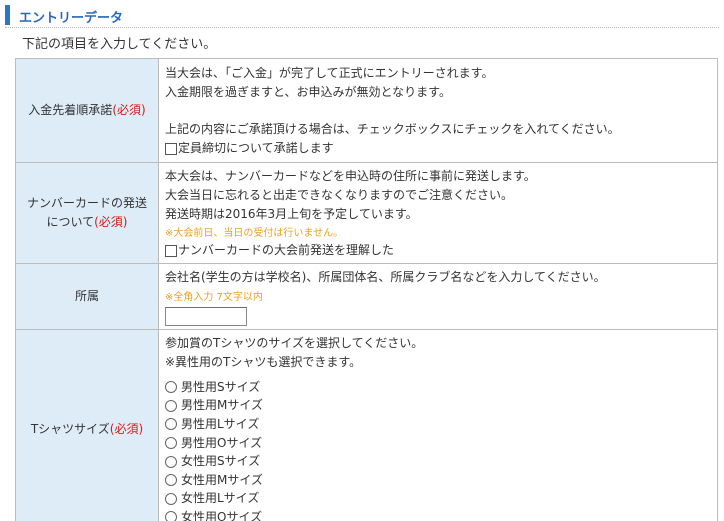  I want to click on option-label: 女性用Oサイズ, so click(221, 514).